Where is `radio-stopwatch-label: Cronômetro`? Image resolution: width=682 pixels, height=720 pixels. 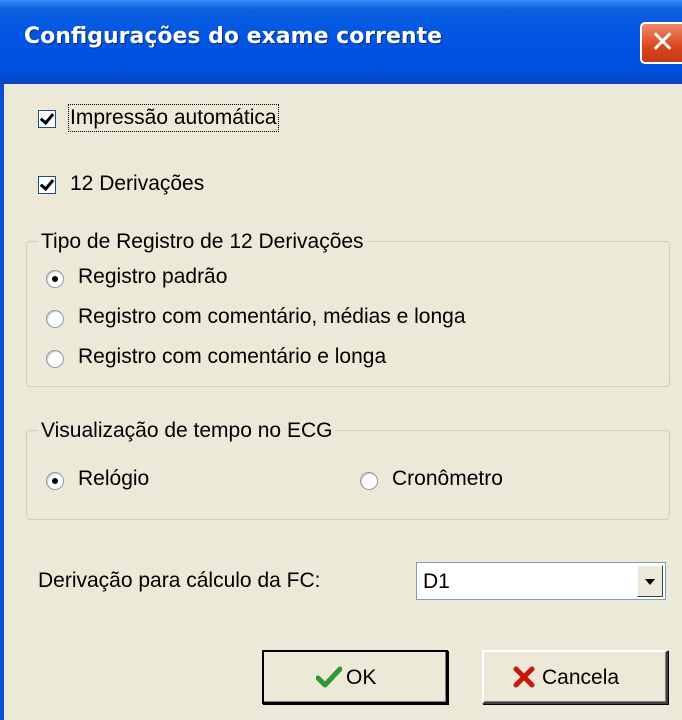 radio-stopwatch-label: Cronômetro is located at coordinates (447, 479).